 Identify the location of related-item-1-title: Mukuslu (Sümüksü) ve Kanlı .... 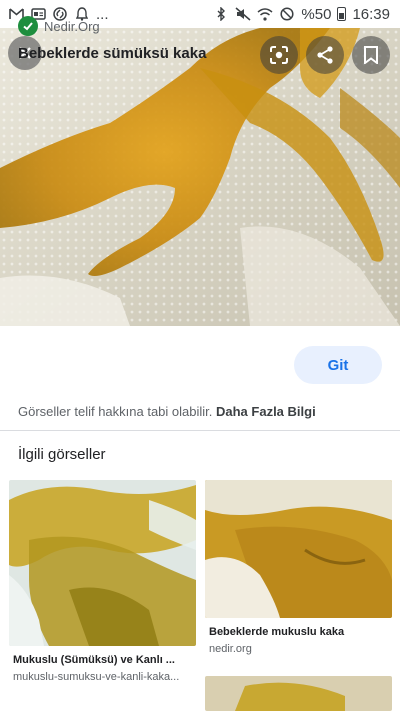
(103, 660).